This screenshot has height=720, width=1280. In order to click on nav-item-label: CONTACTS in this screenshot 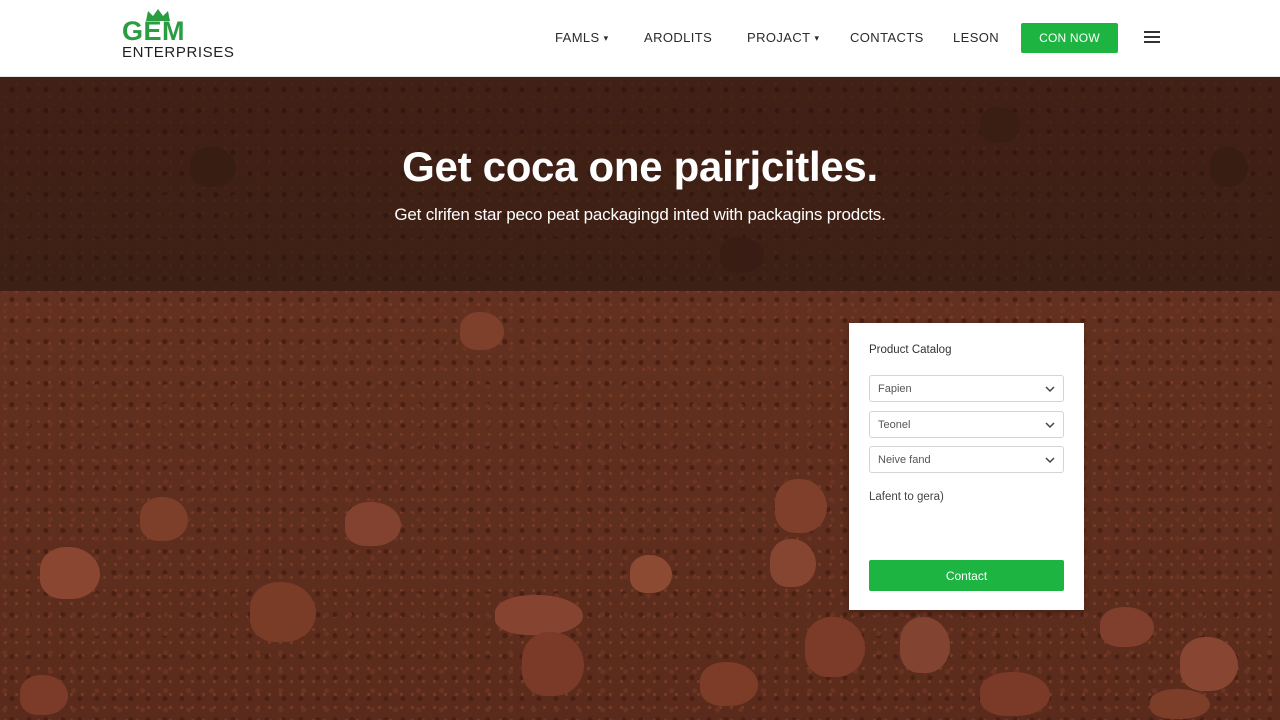, I will do `click(887, 37)`.